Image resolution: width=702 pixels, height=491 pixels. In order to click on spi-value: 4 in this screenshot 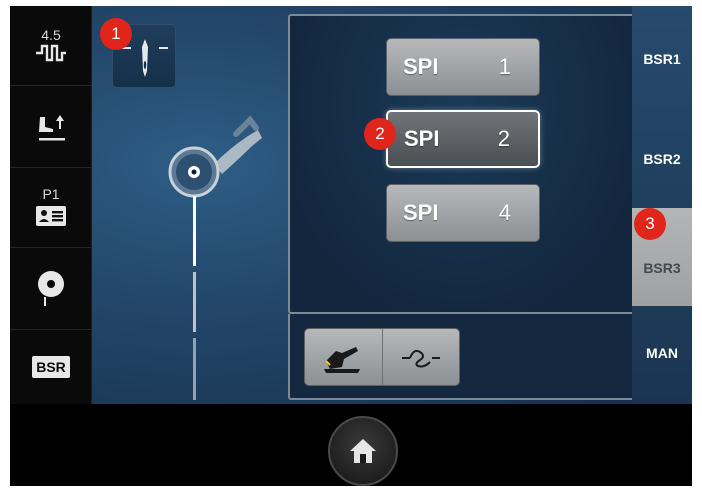, I will do `click(504, 212)`.